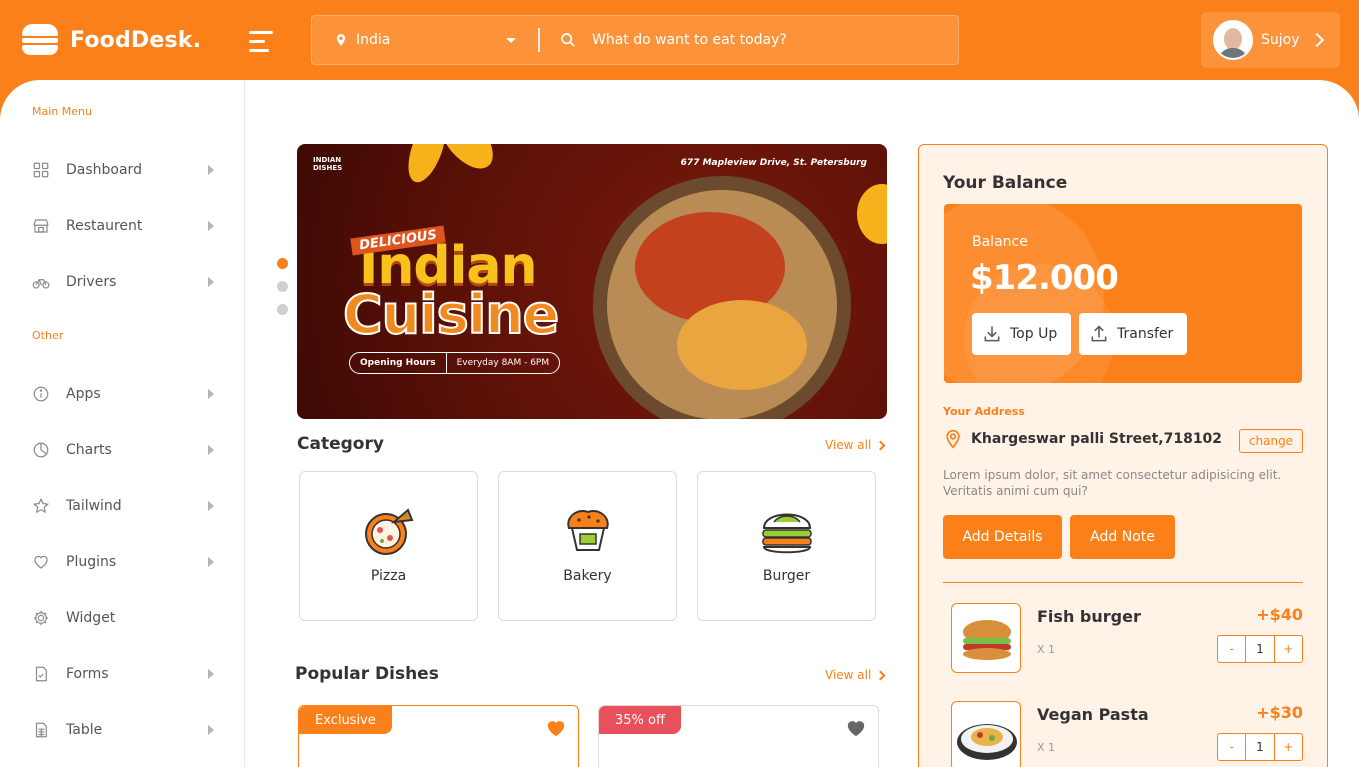  What do you see at coordinates (1089, 616) in the screenshot?
I see `order-name: Fish burger` at bounding box center [1089, 616].